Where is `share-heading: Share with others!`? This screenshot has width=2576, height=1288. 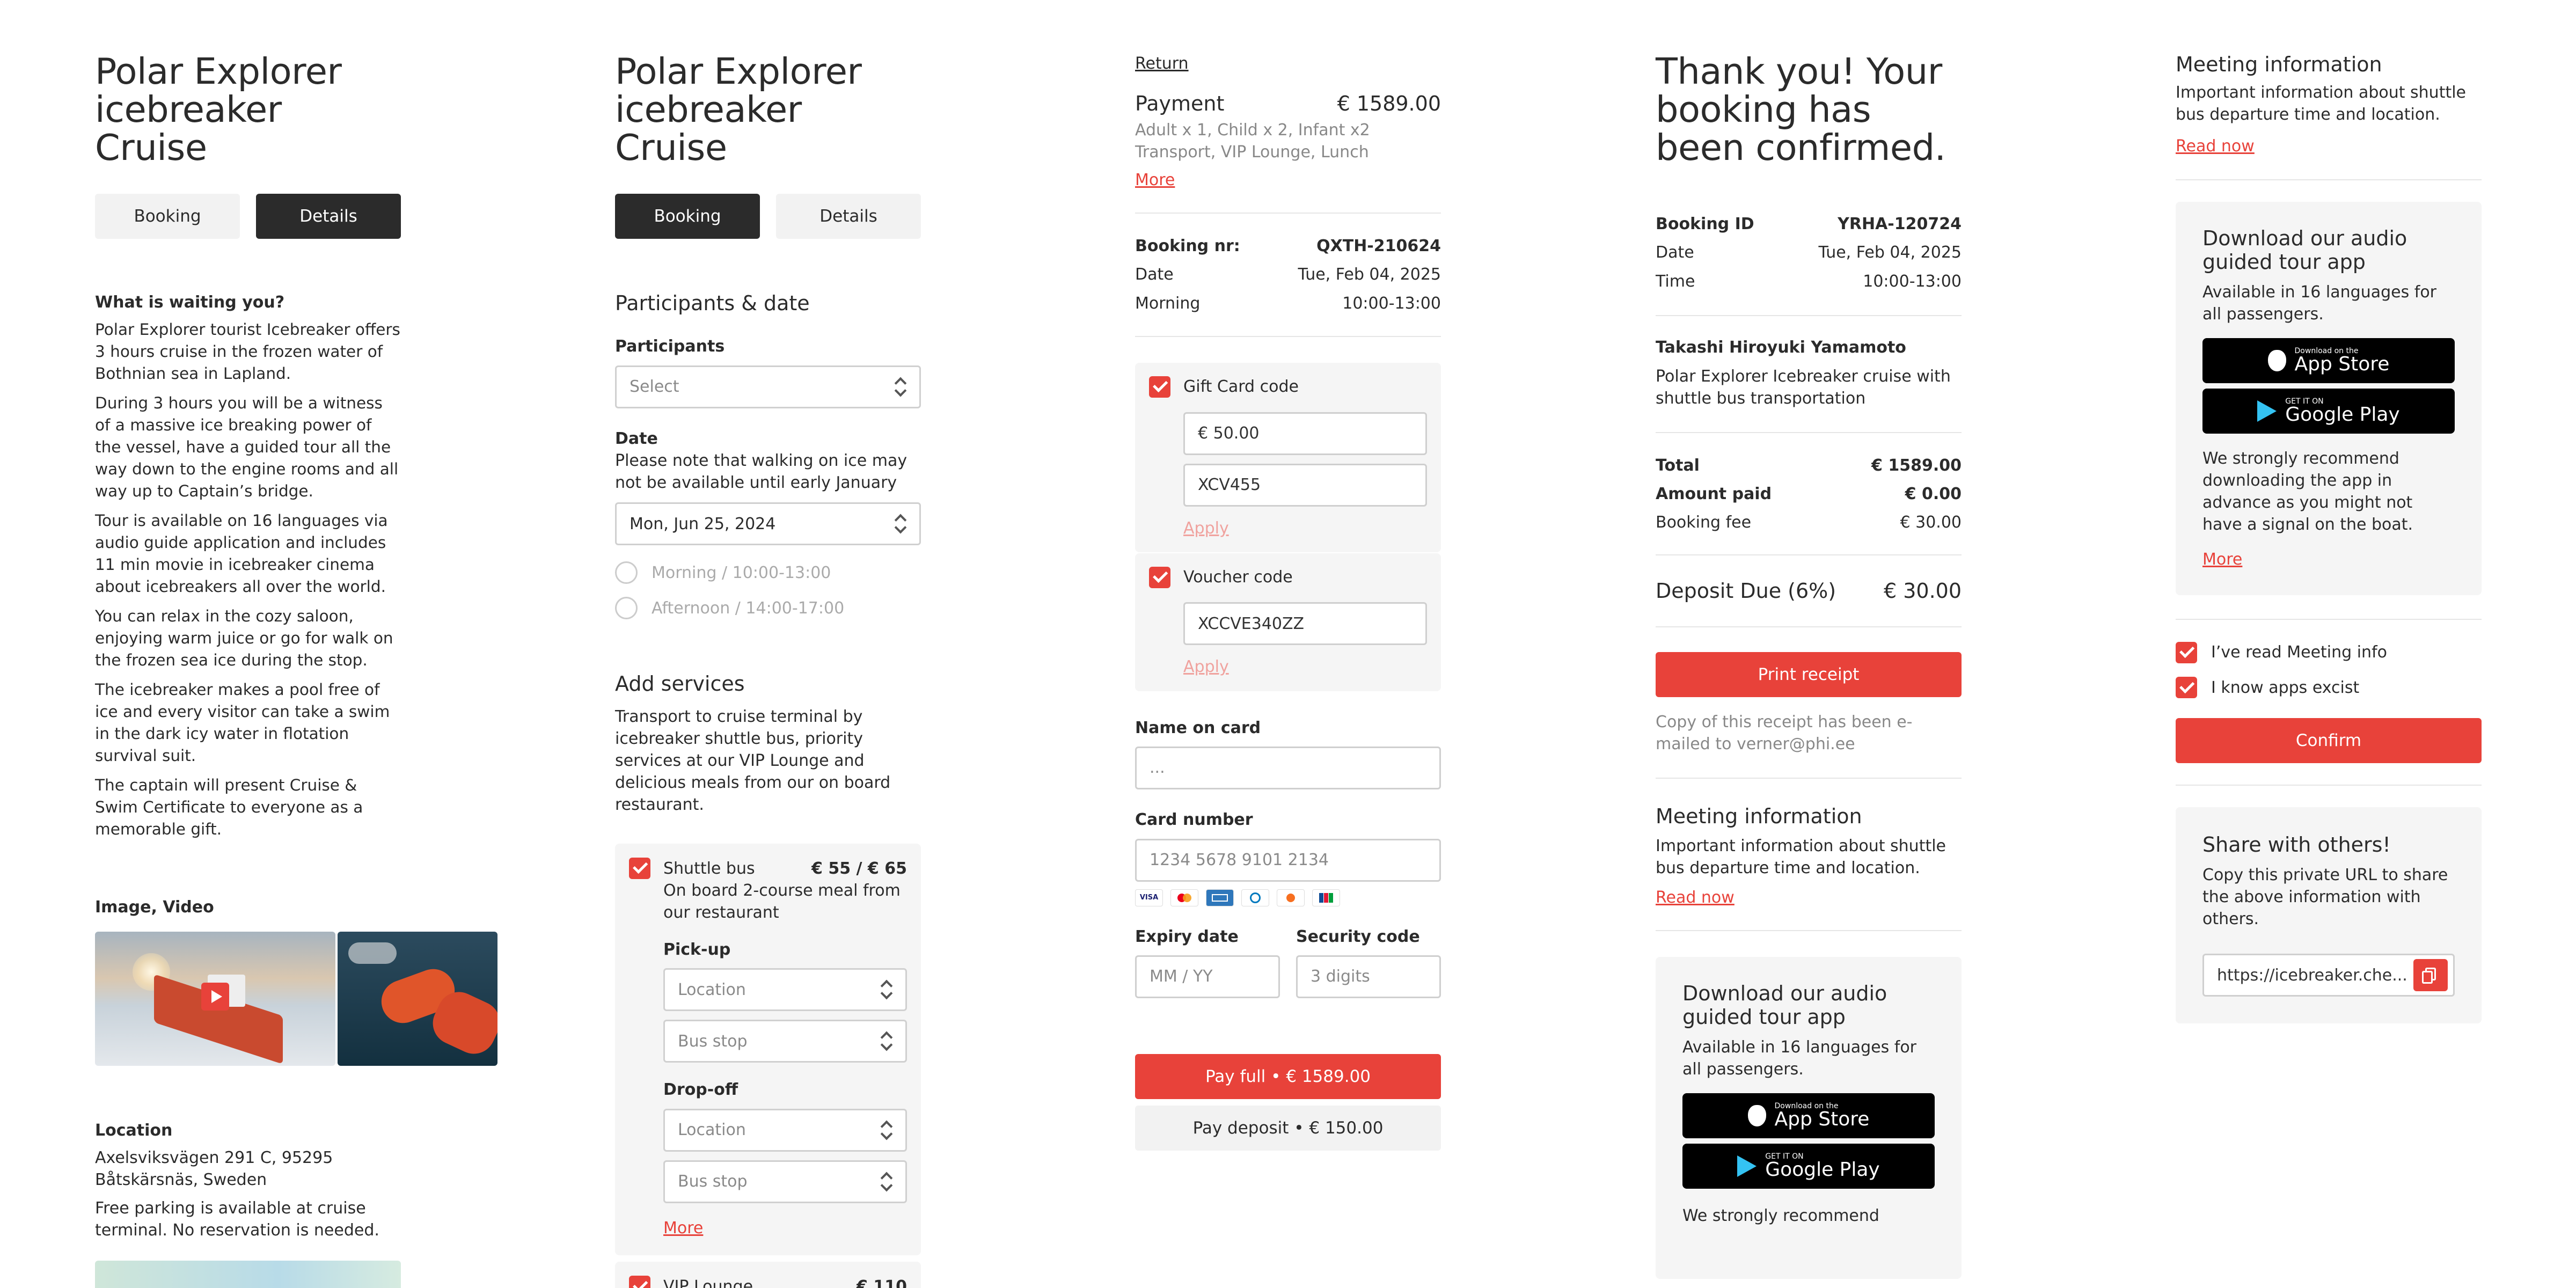
share-heading: Share with others! is located at coordinates (2296, 845).